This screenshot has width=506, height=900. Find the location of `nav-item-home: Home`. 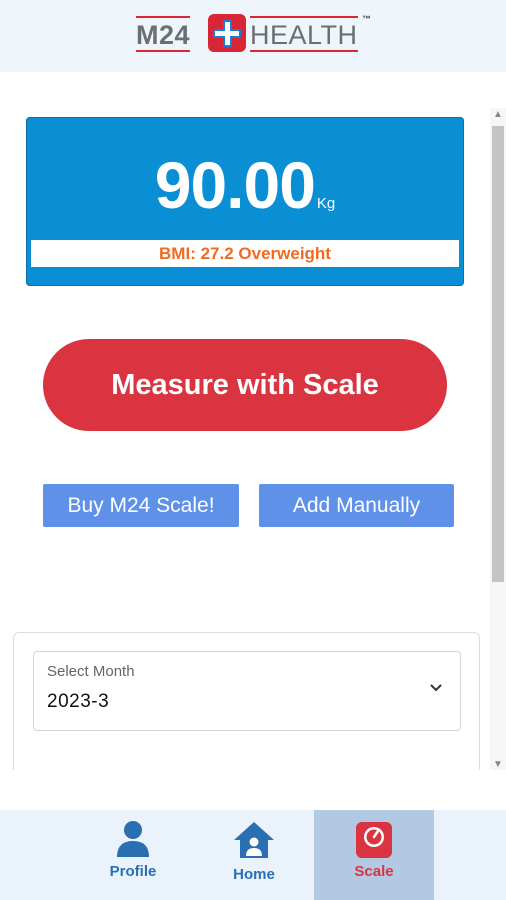

nav-item-home: Home is located at coordinates (254, 855).